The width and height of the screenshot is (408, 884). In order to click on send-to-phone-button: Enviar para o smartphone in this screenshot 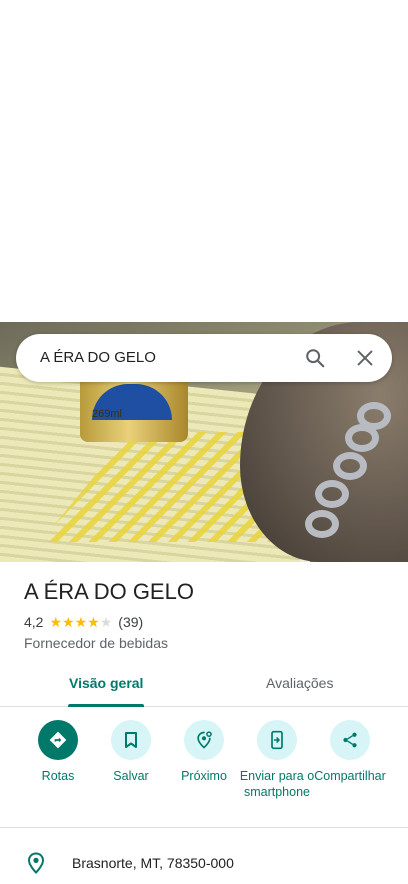, I will do `click(277, 760)`.